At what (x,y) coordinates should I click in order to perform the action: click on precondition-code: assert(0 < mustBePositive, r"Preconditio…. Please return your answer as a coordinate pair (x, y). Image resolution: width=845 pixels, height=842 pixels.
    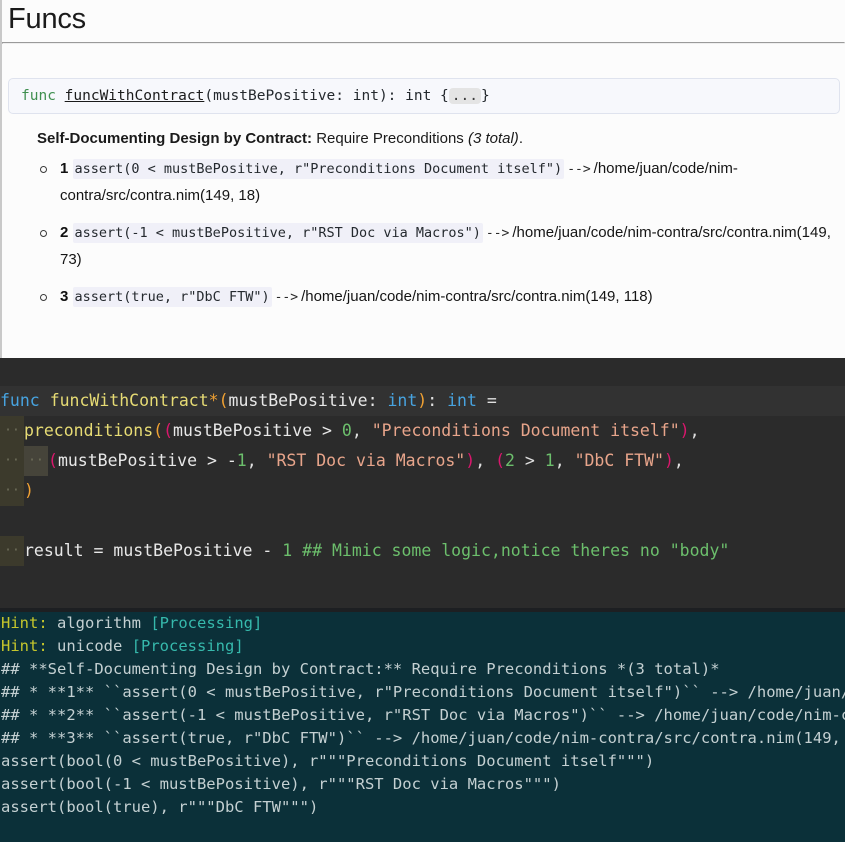
    Looking at the image, I should click on (318, 169).